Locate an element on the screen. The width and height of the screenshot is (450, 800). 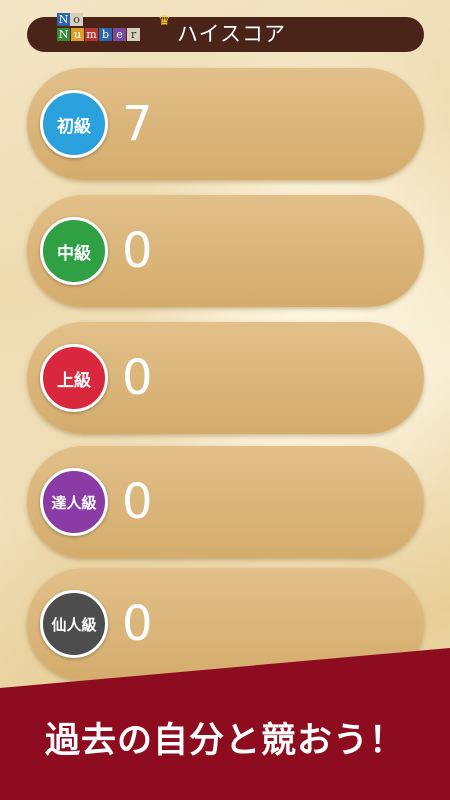
level-row-intermediate: 中級 0 is located at coordinates (225, 251).